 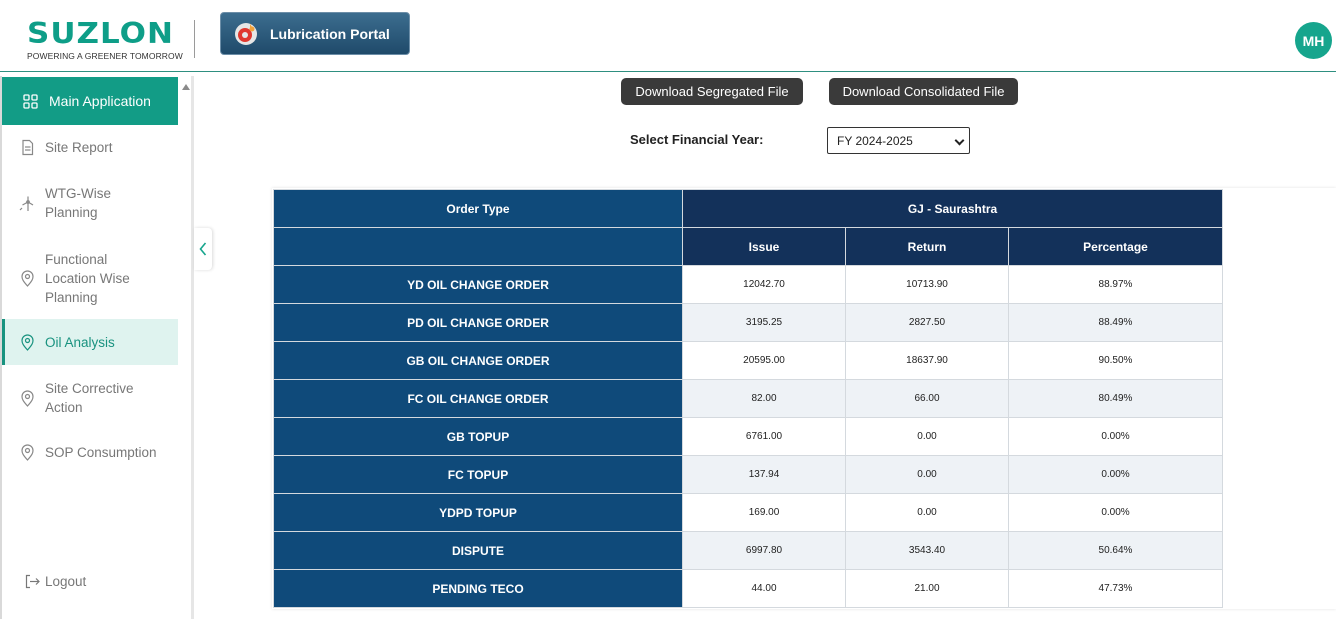 I want to click on logout-icon, so click(x=32, y=581).